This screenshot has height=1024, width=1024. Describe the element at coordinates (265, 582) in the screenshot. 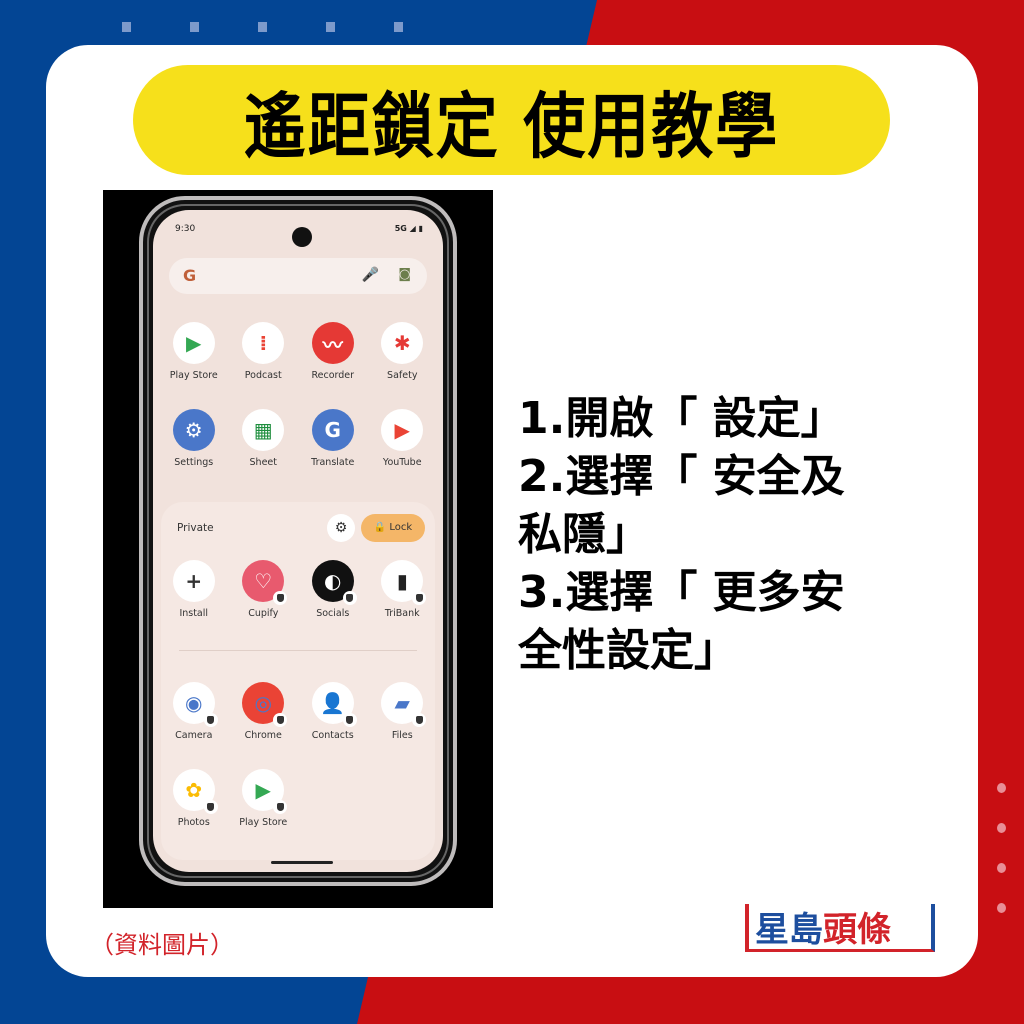

I see `cupify-icon: ♡` at that location.